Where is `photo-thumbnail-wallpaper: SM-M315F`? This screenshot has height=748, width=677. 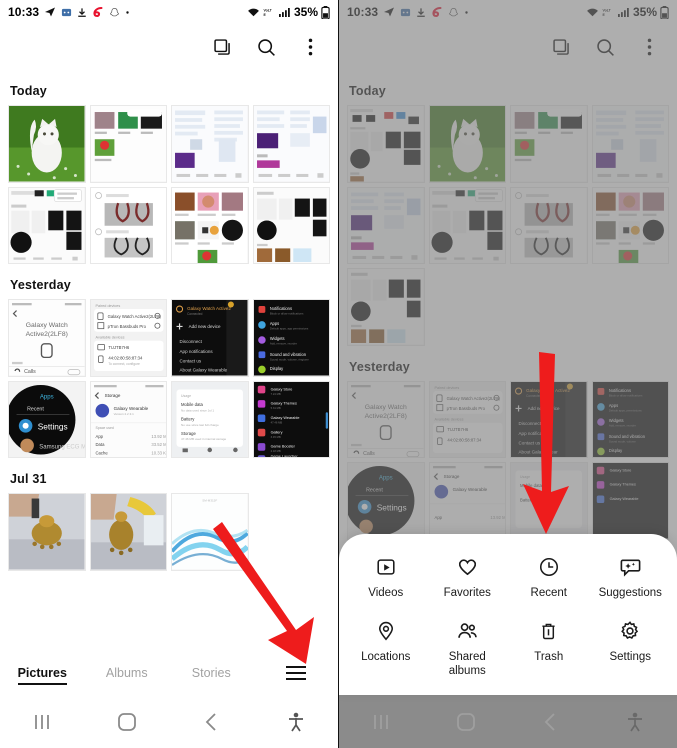 photo-thumbnail-wallpaper: SM-M315F is located at coordinates (210, 532).